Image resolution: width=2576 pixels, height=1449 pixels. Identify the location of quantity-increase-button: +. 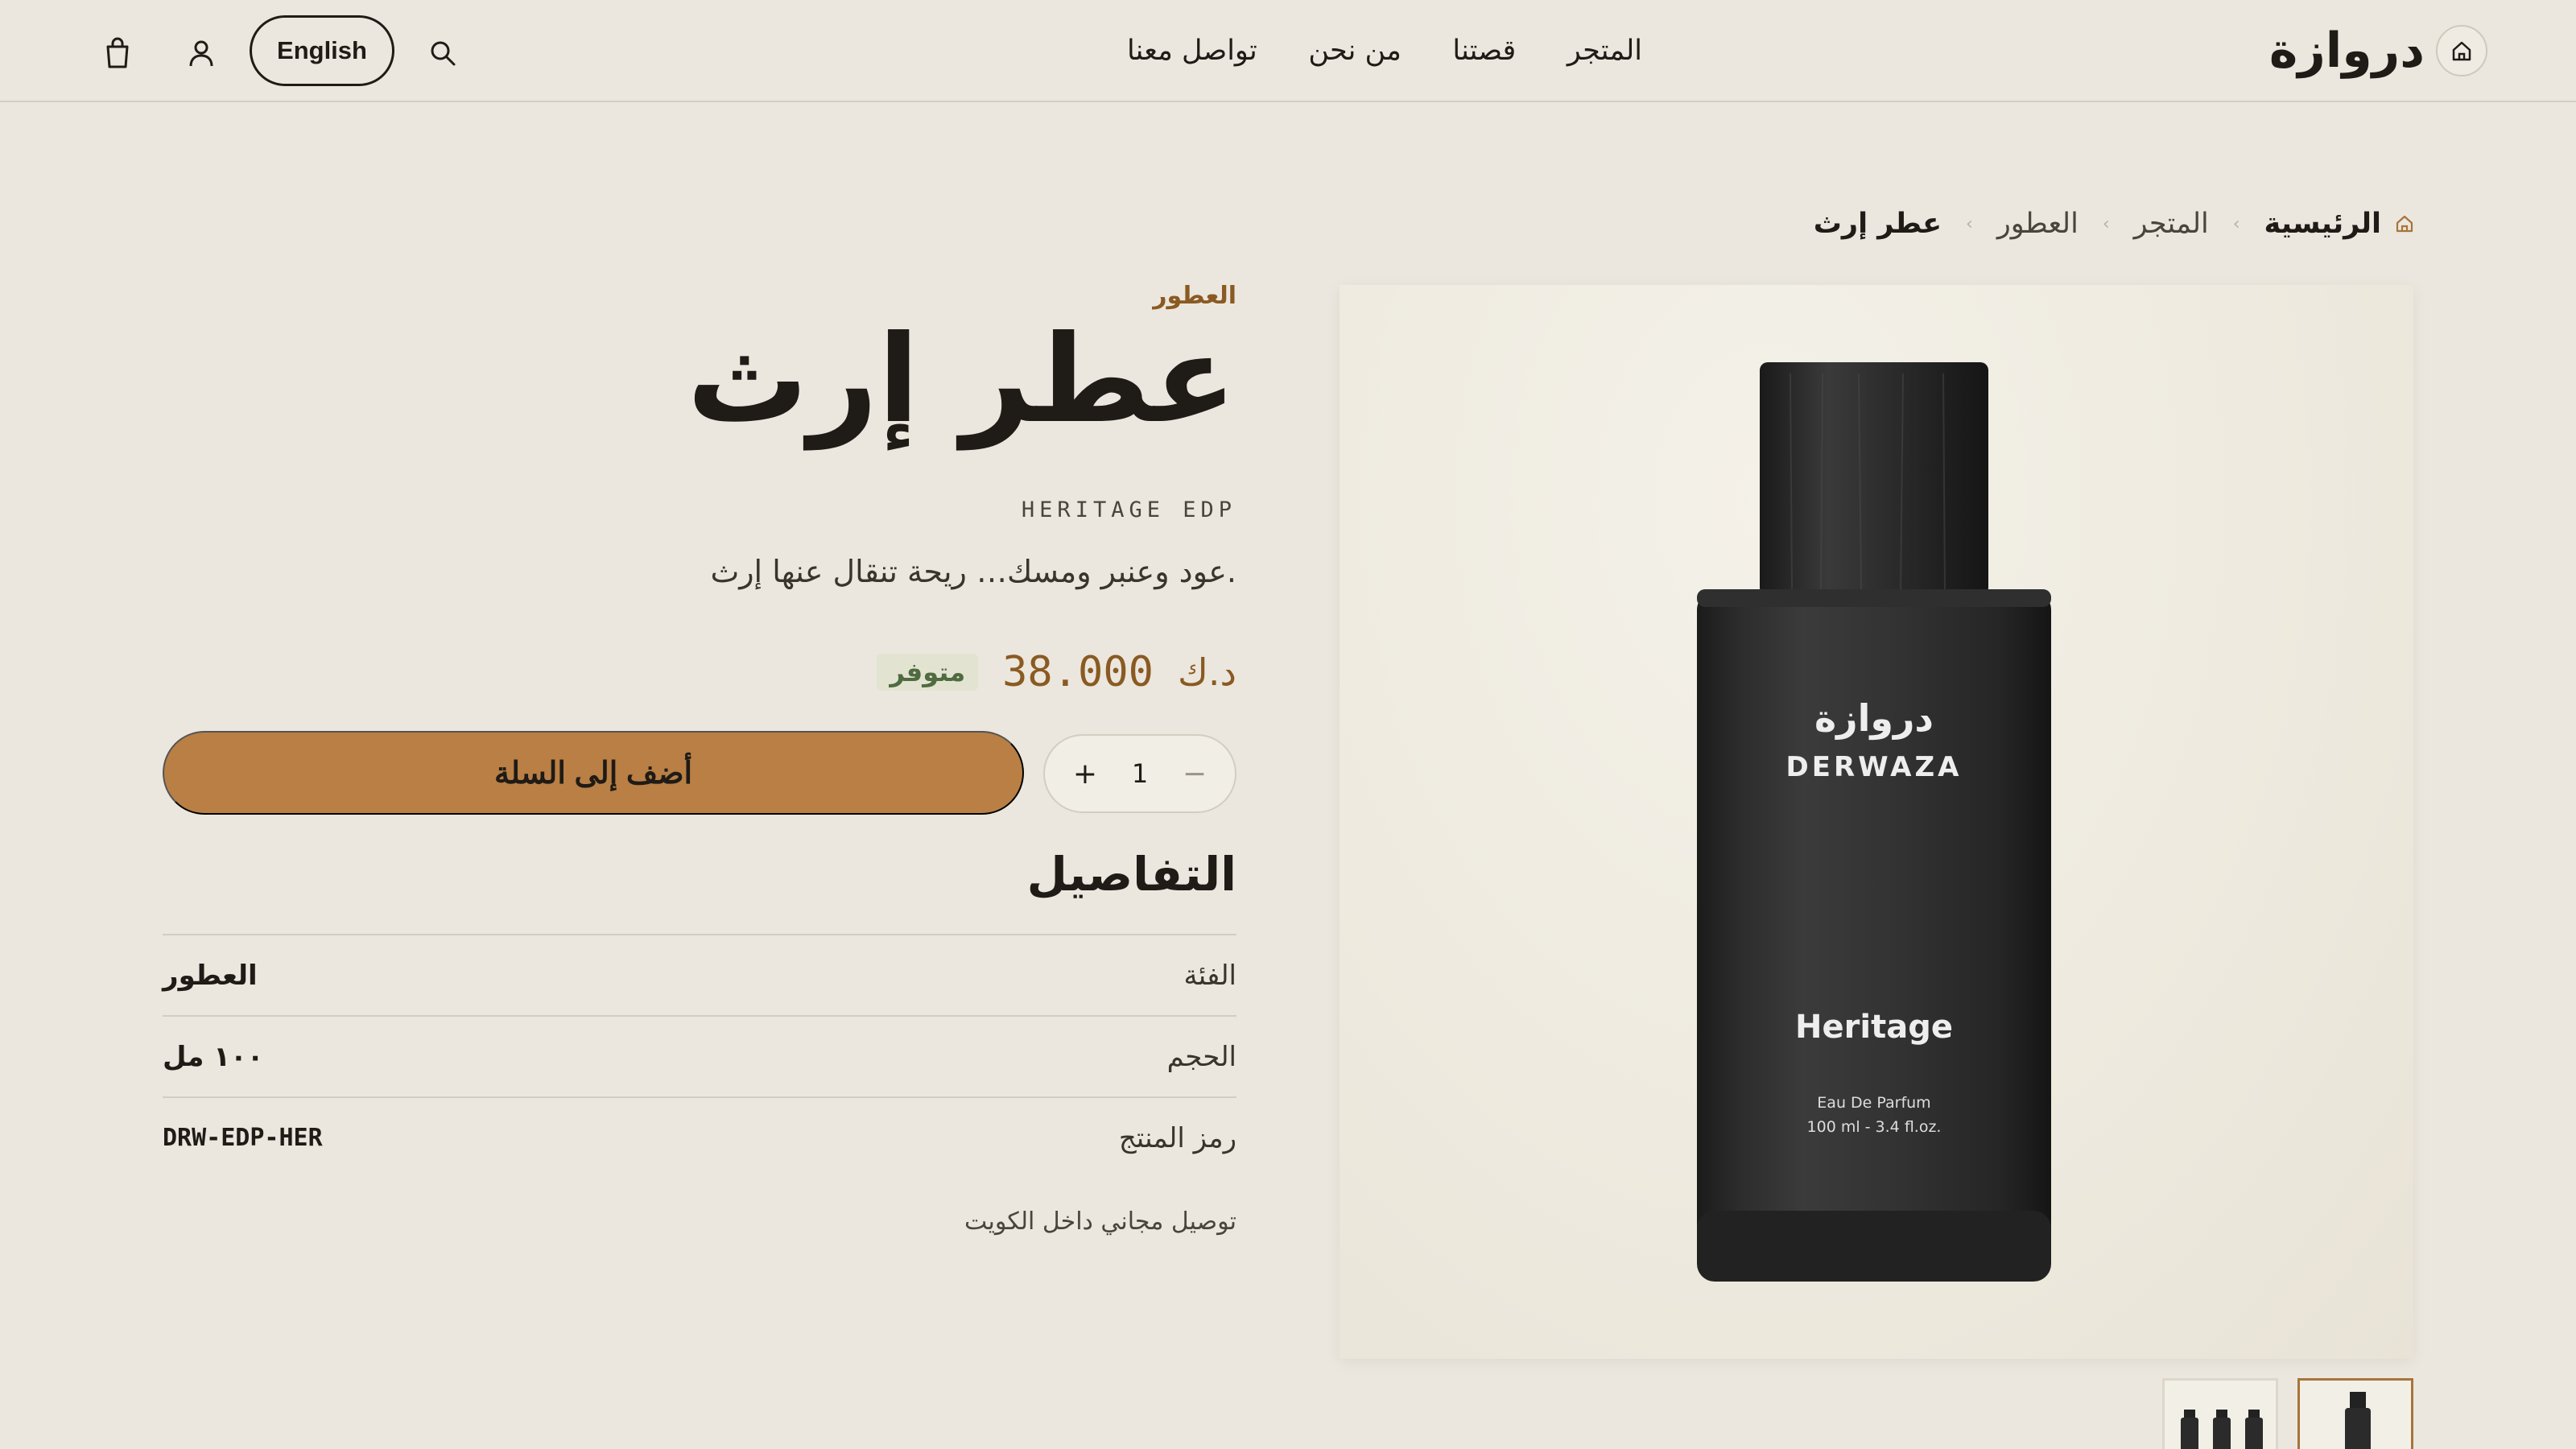
(1085, 774).